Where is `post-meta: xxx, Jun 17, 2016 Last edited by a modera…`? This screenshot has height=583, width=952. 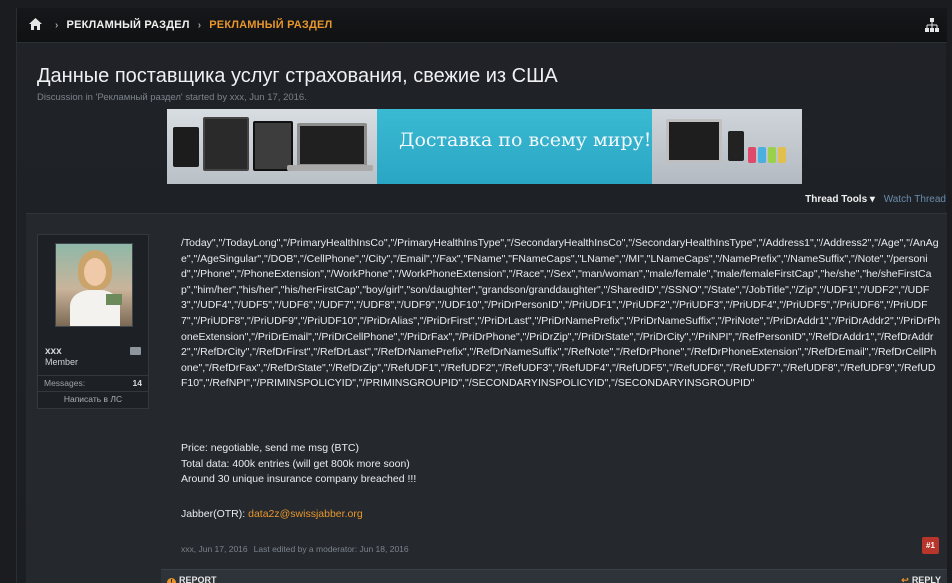 post-meta: xxx, Jun 17, 2016 Last edited by a modera… is located at coordinates (295, 549).